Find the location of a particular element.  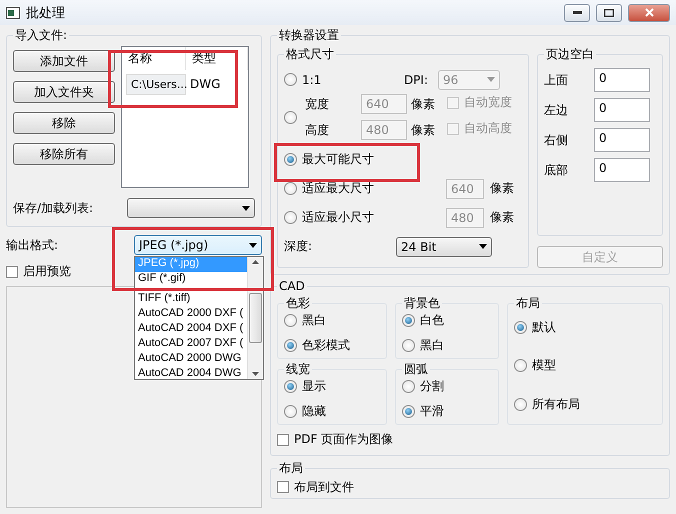

field-label: 宽度 is located at coordinates (317, 104).